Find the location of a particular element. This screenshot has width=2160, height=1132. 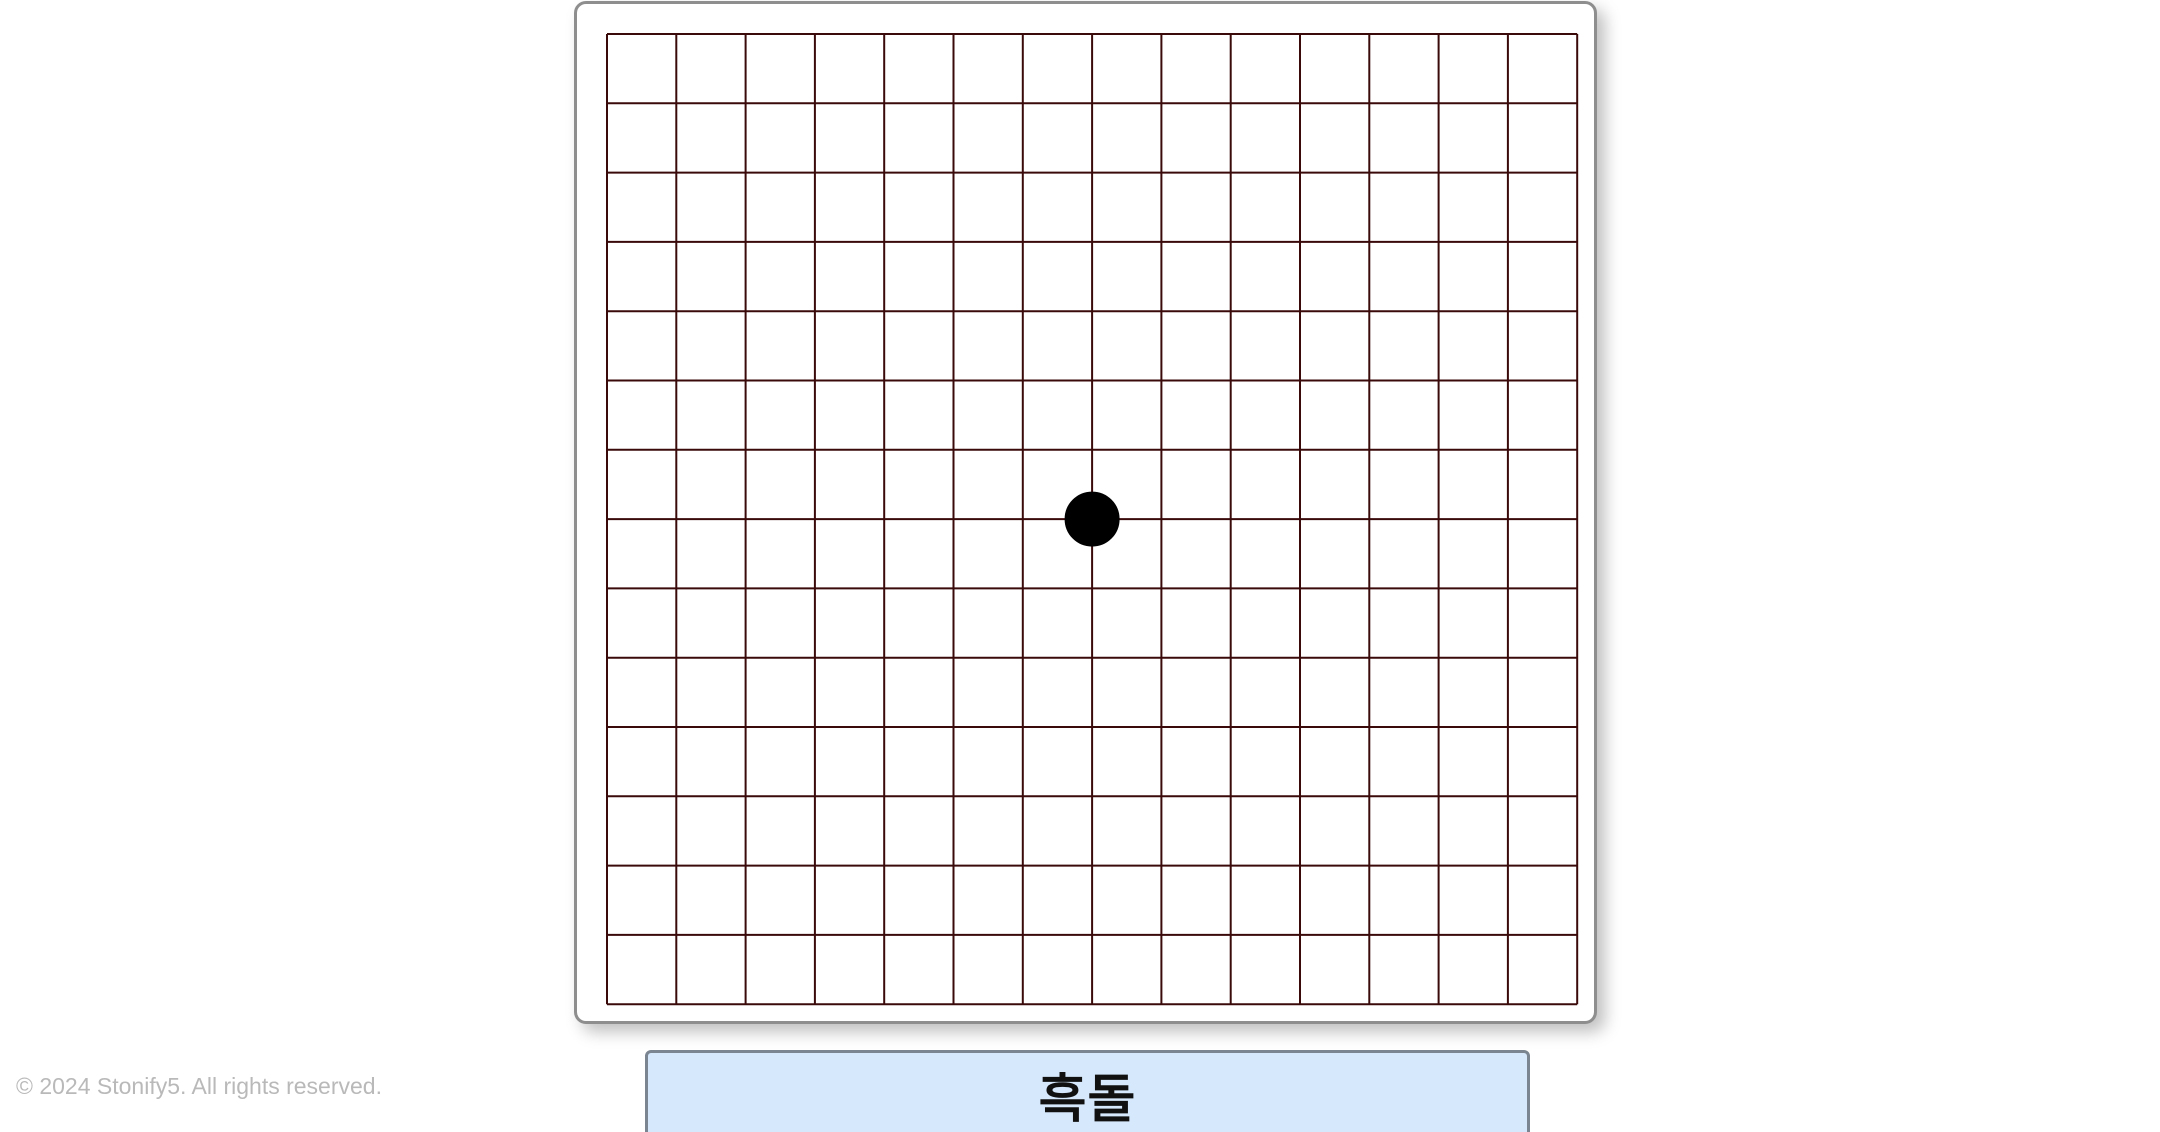

turn-indicator: 흑돌 is located at coordinates (1087, 1091).